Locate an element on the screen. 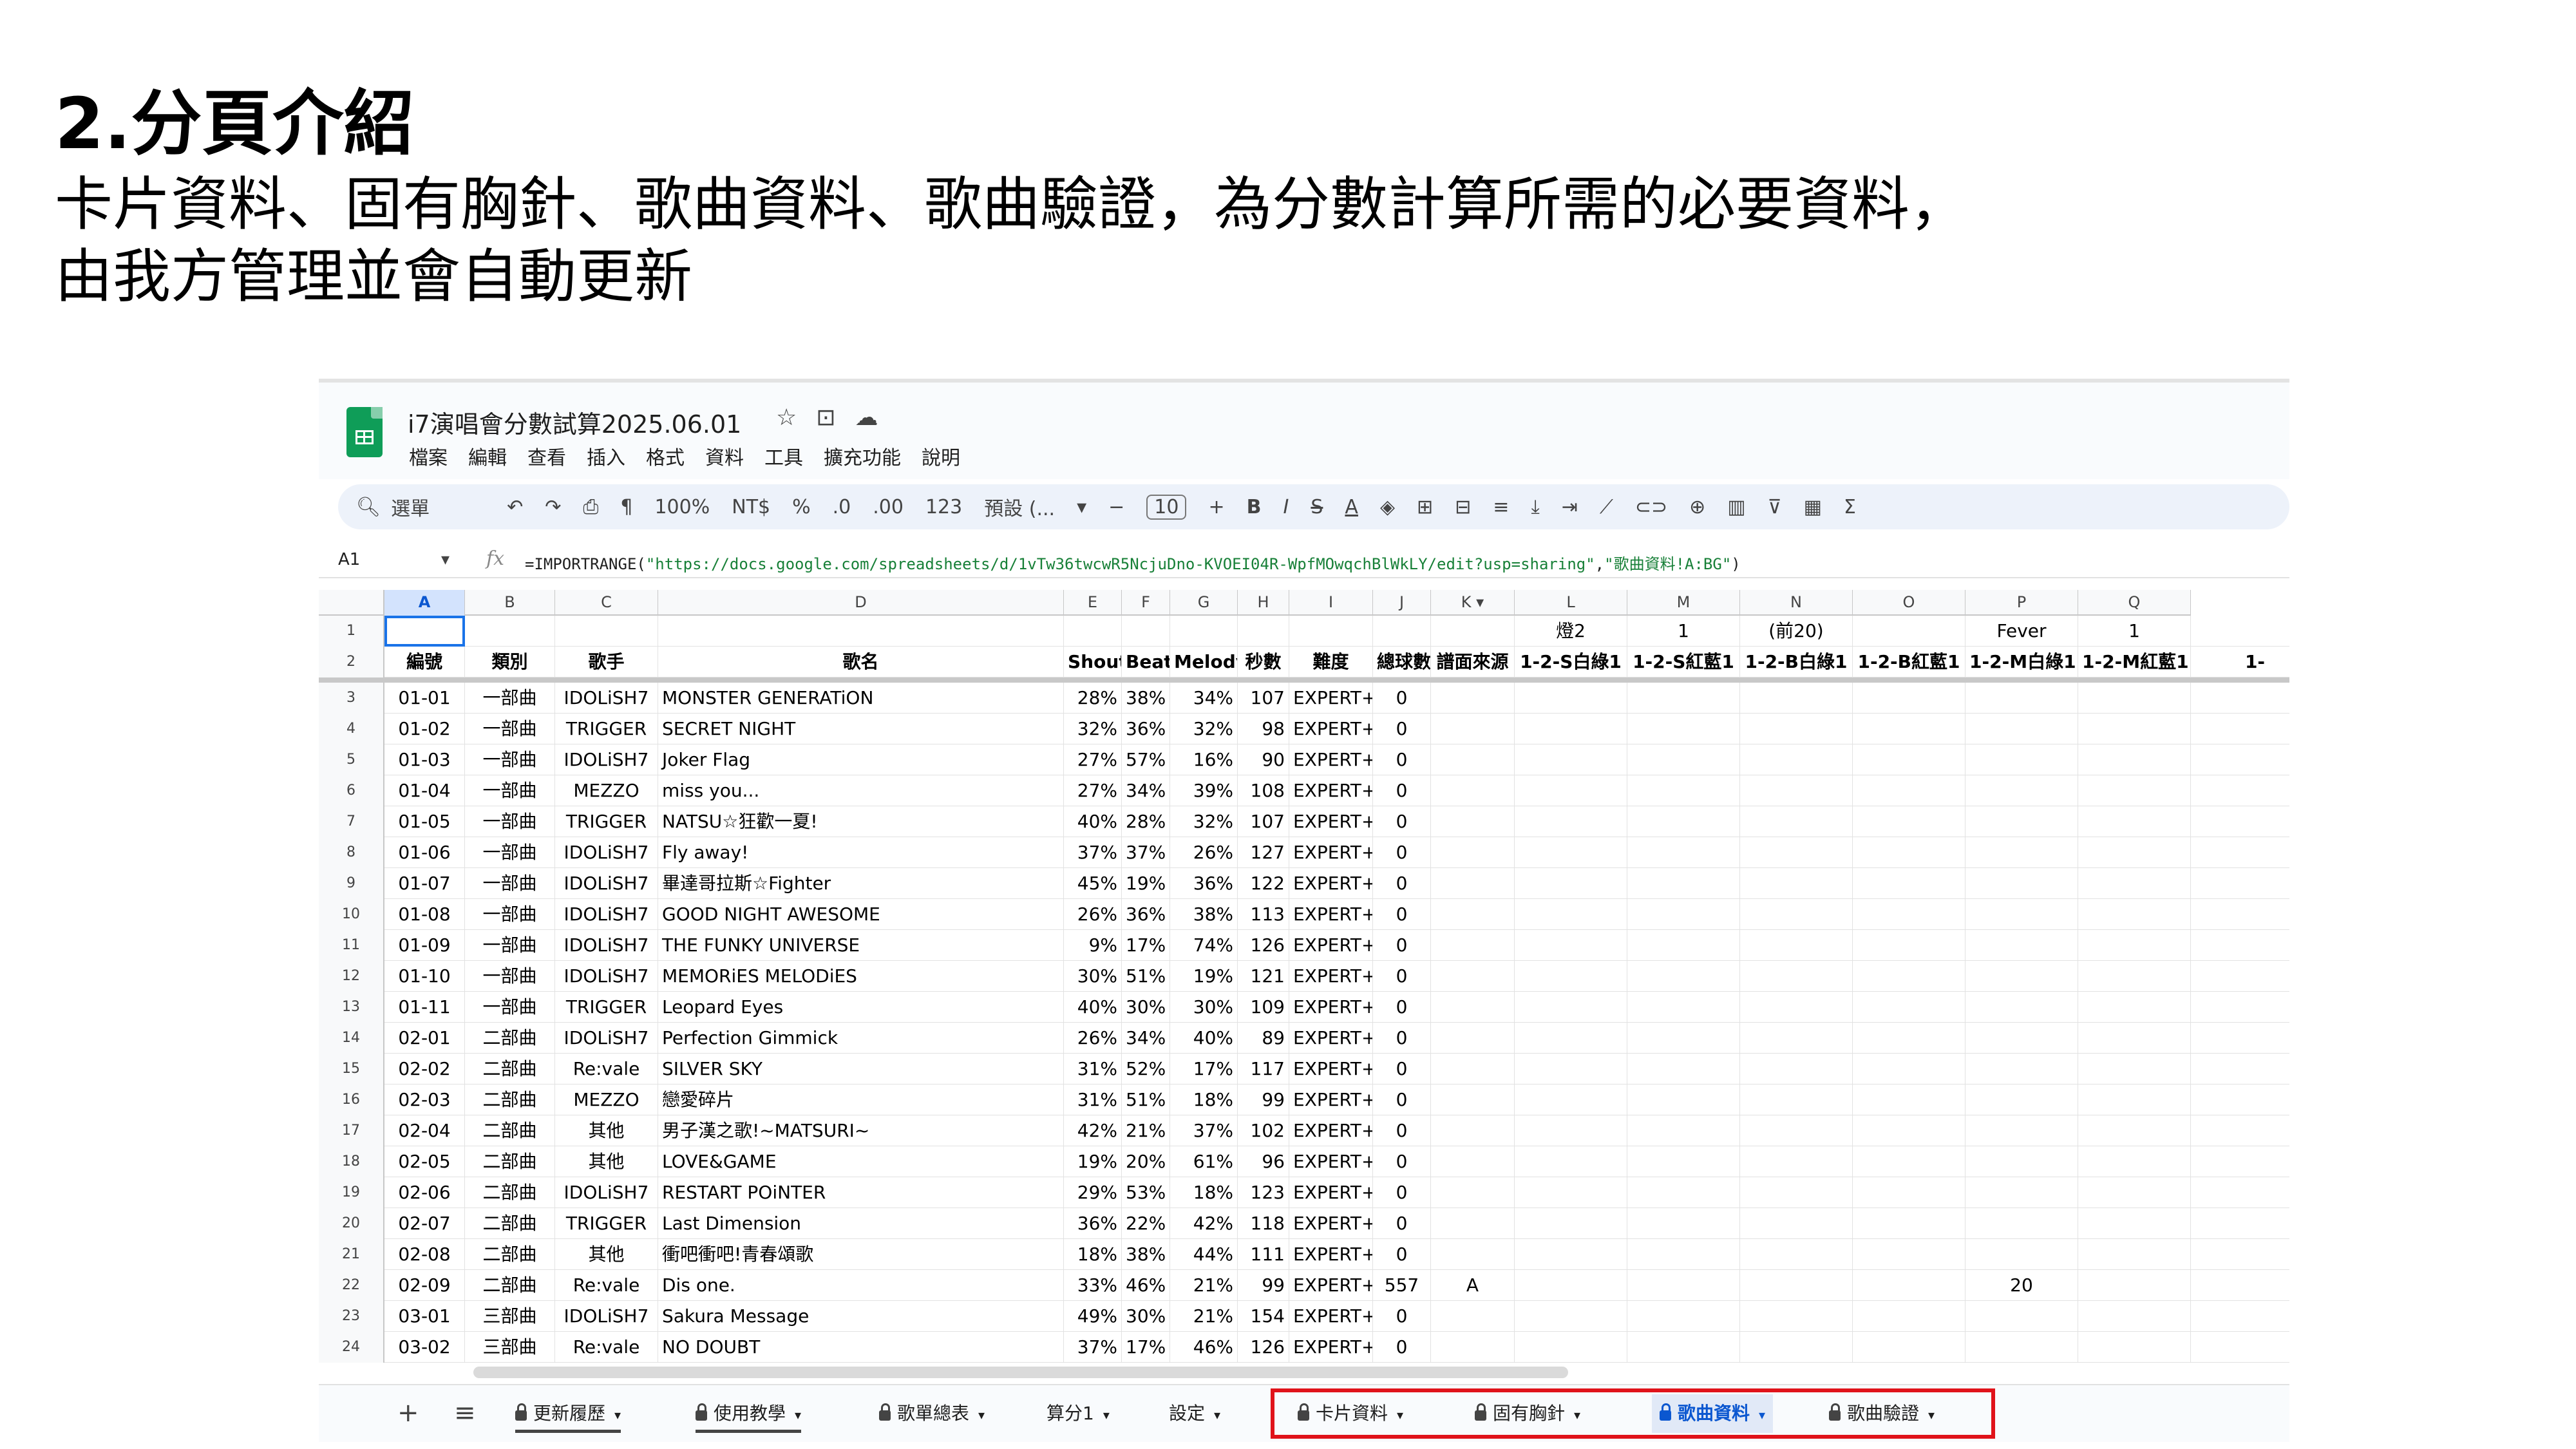  header-cell: 1-2-M紅藍1 is located at coordinates (2134, 662).